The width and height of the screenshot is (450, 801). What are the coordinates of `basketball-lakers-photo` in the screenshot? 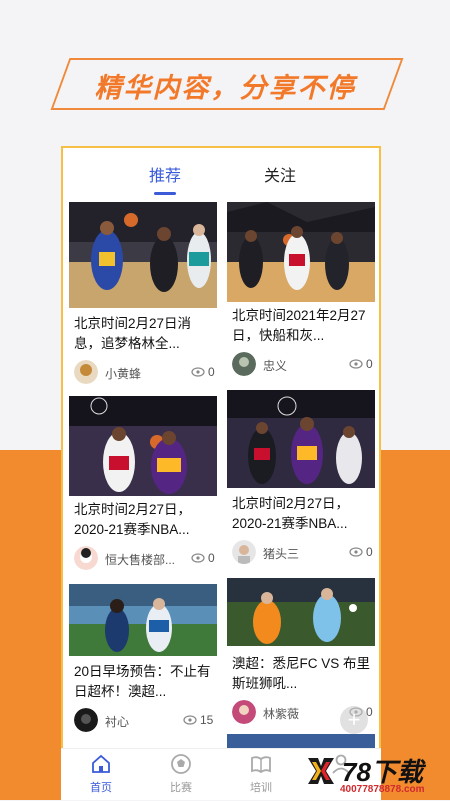 It's located at (143, 446).